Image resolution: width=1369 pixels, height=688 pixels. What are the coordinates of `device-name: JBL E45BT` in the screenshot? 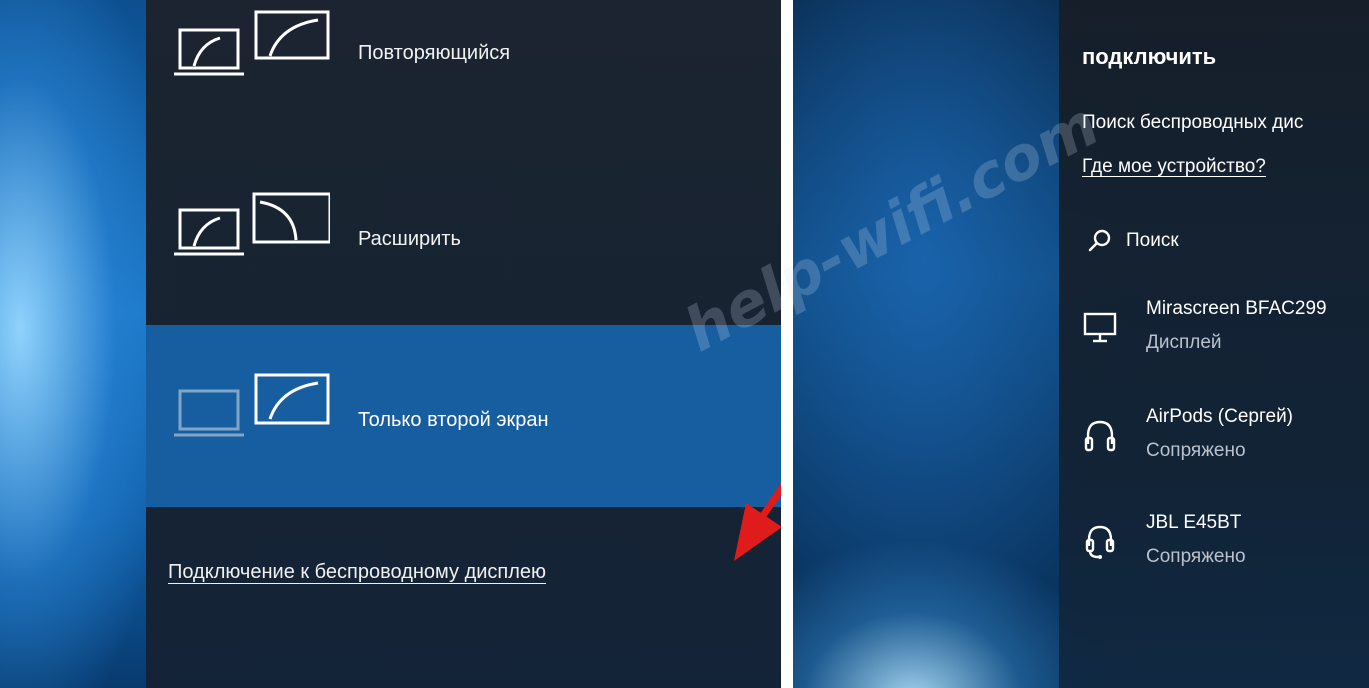 It's located at (1194, 522).